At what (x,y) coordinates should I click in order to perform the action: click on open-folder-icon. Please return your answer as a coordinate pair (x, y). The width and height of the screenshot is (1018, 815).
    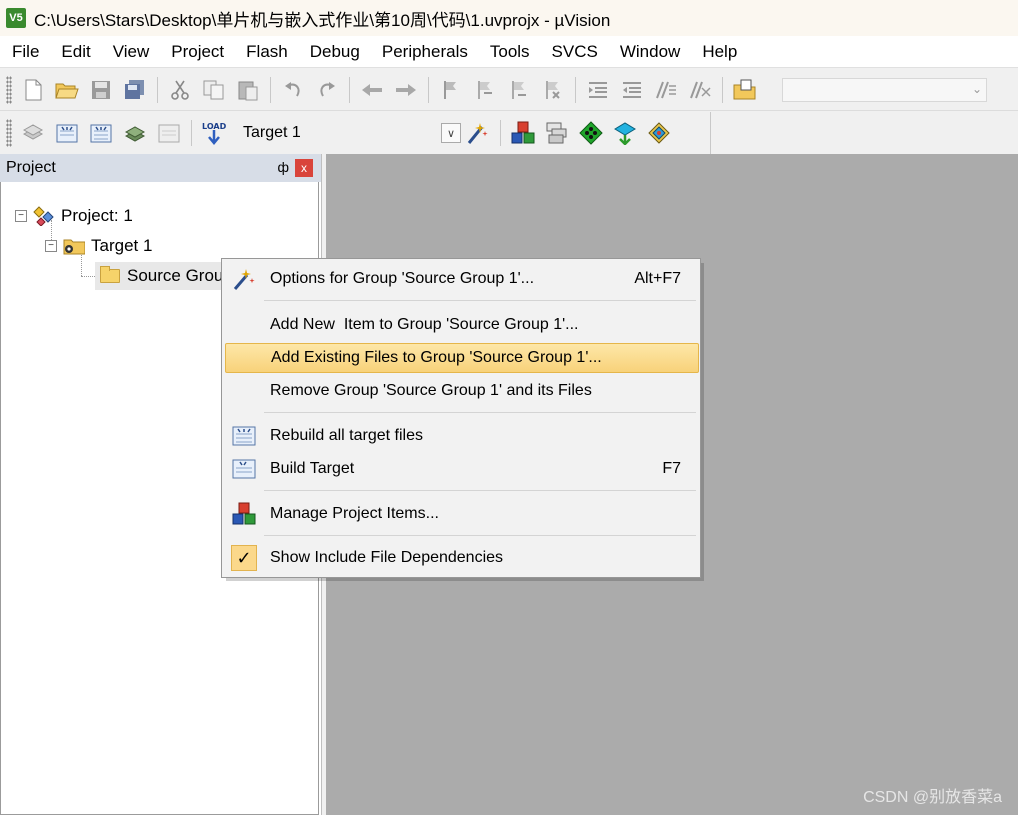
    Looking at the image, I should click on (67, 90).